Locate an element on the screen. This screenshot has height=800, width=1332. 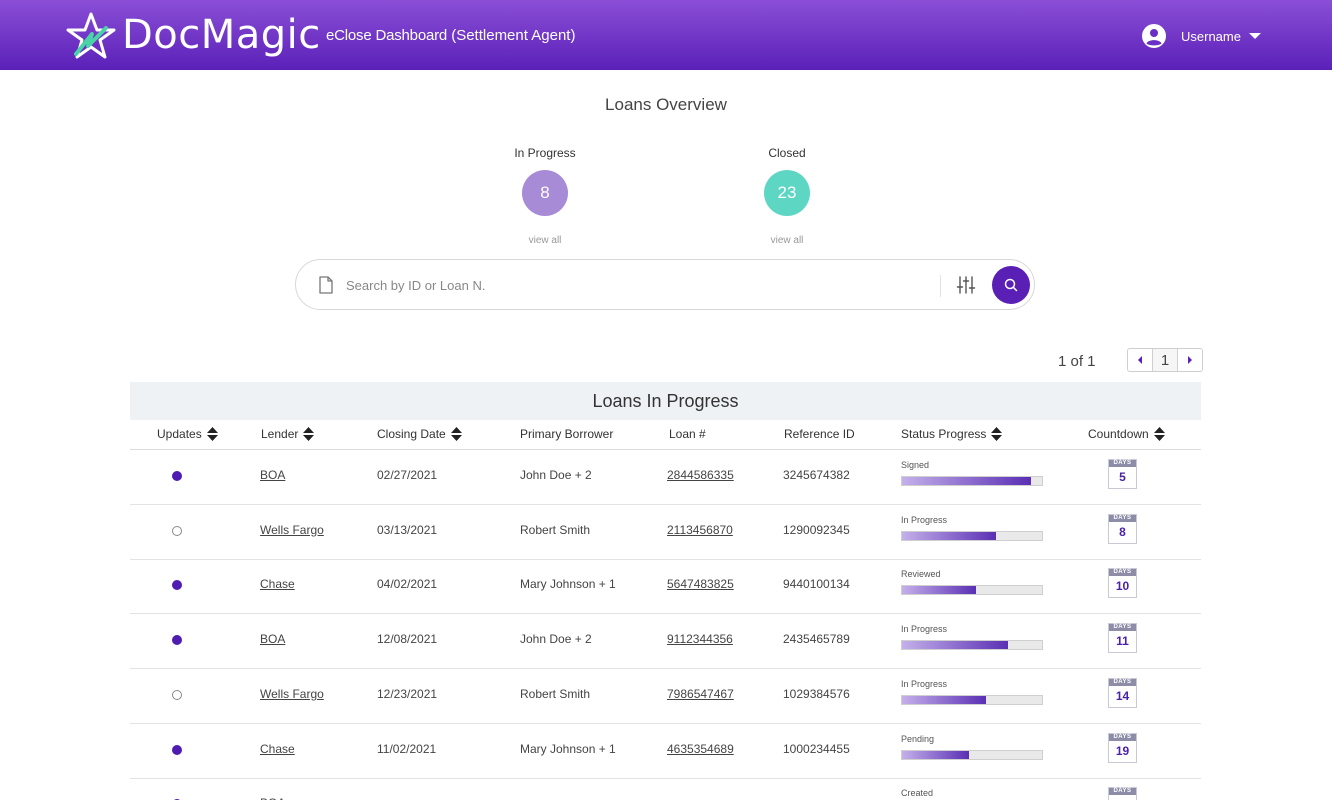
column-header-closing-date: Closing Date is located at coordinates (419, 434).